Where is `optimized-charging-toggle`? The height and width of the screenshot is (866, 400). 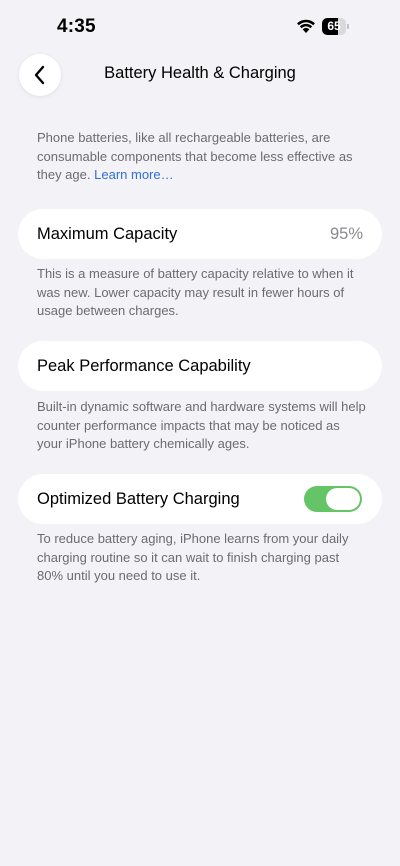
optimized-charging-toggle is located at coordinates (333, 499).